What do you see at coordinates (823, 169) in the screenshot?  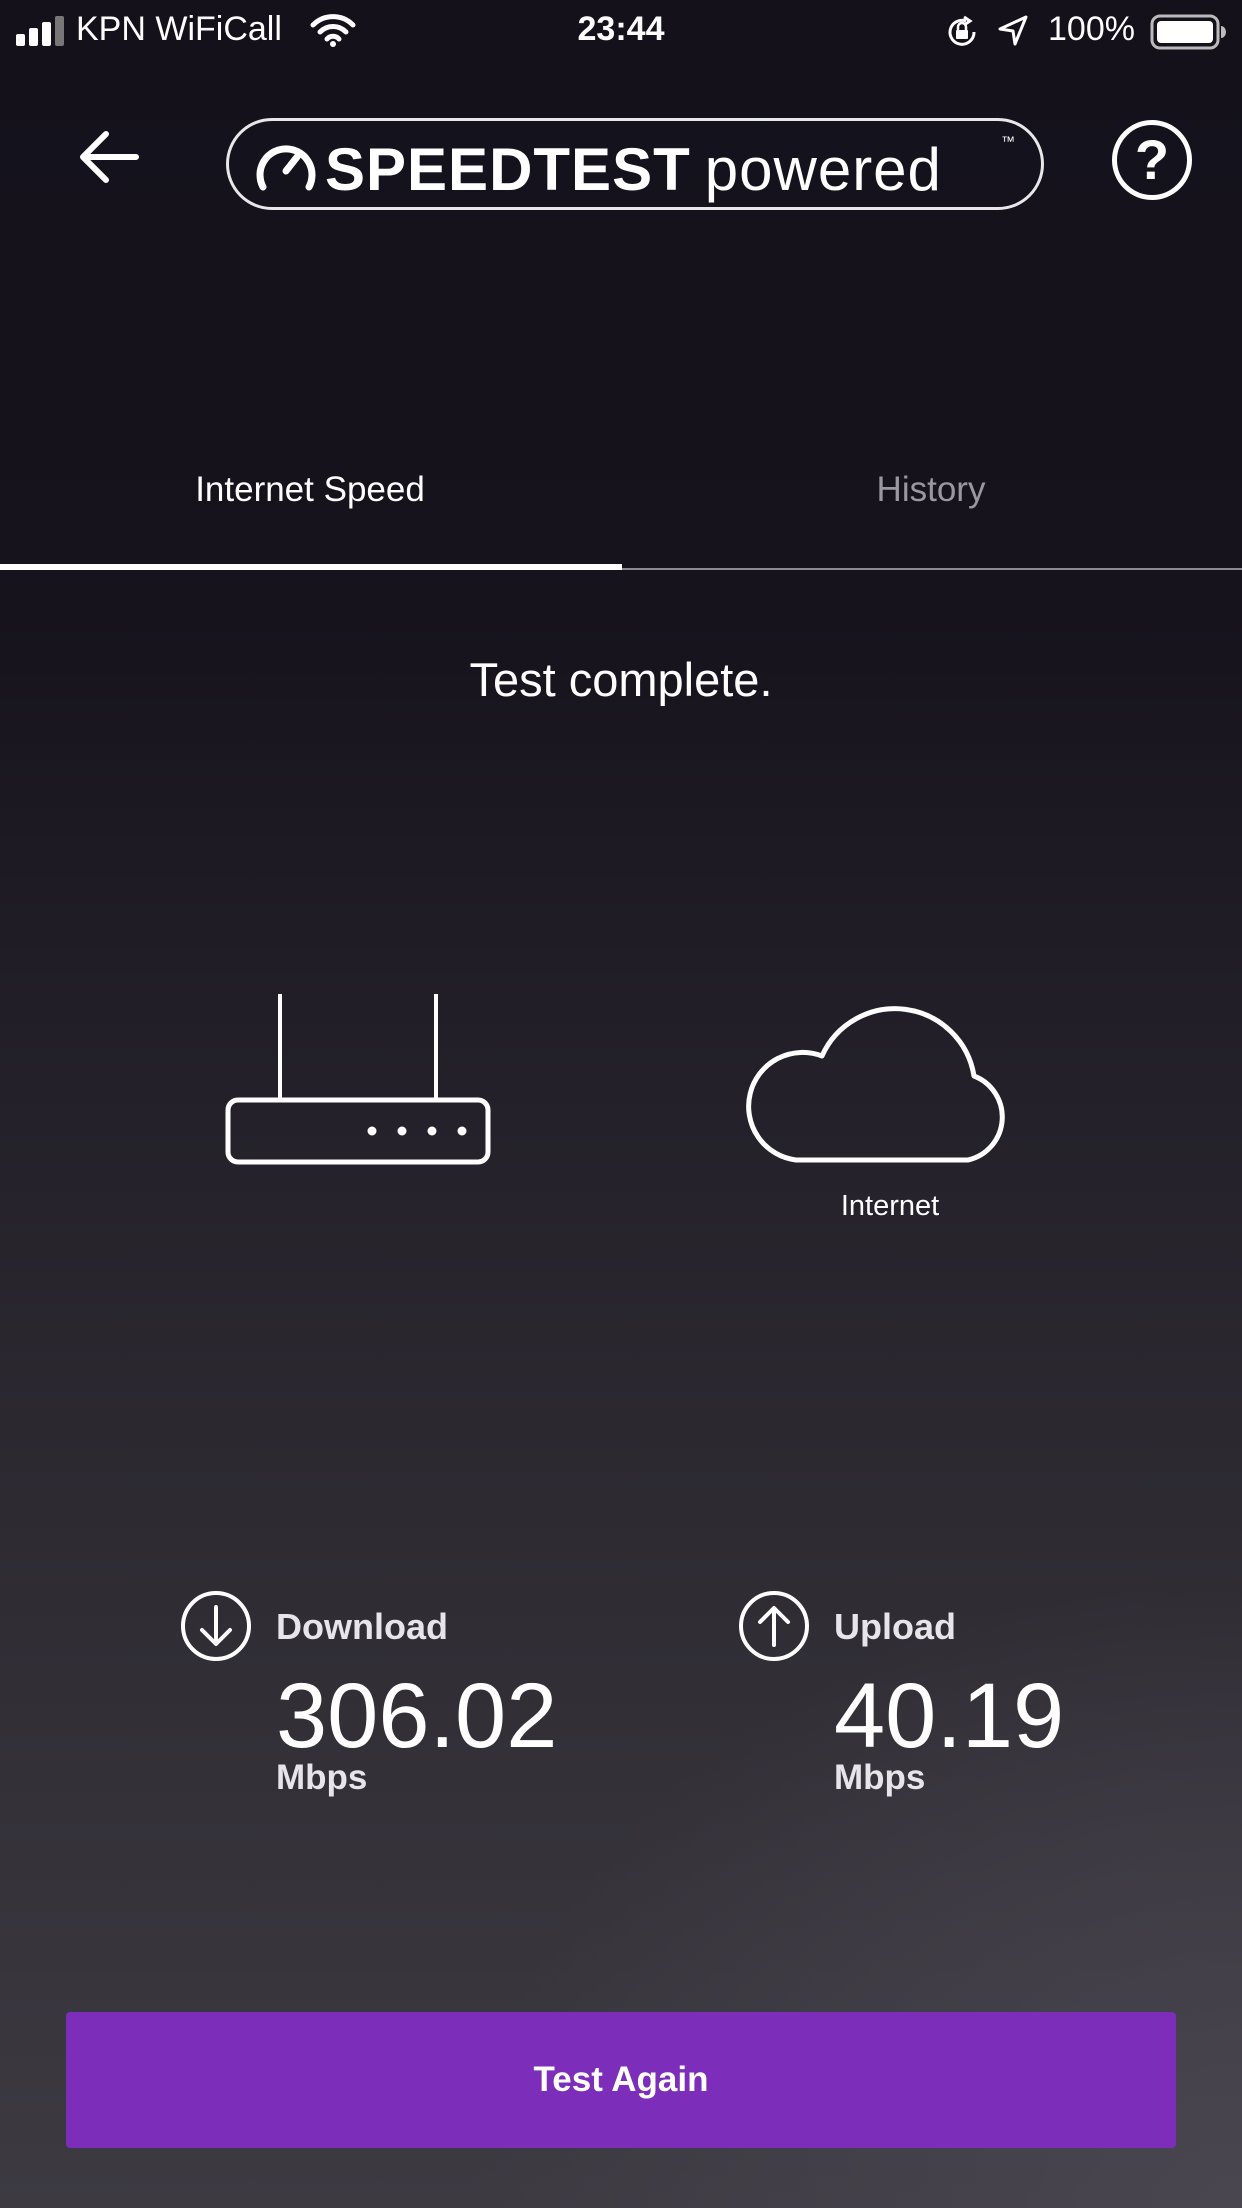 I see `logo-powered: powered` at bounding box center [823, 169].